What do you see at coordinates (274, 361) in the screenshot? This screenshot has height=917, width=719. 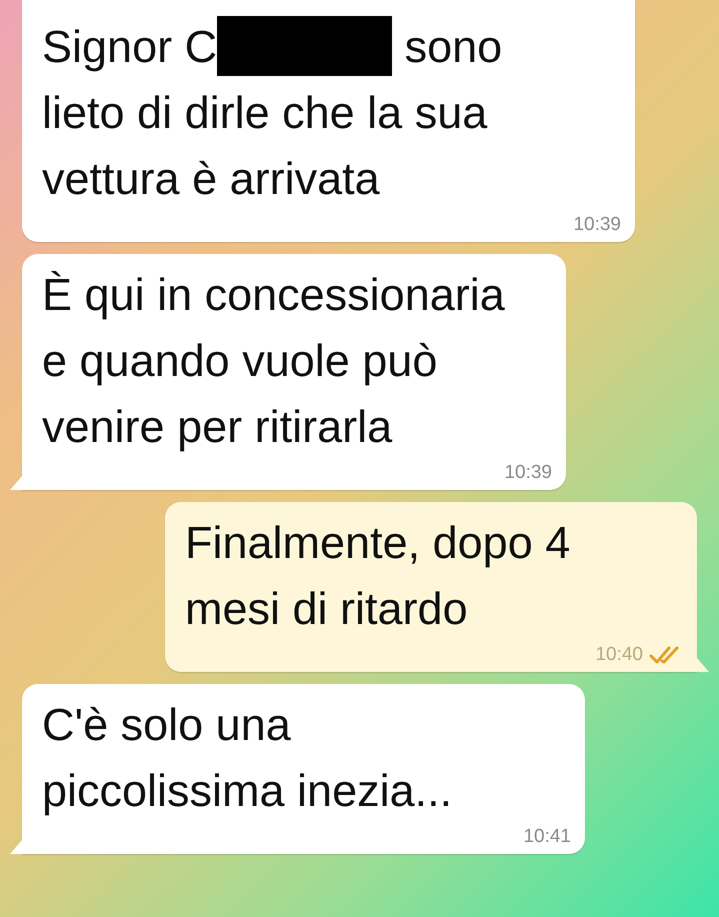 I see `message-text: È qui in concessionaria e quando vuole può venire per ritirarla` at bounding box center [274, 361].